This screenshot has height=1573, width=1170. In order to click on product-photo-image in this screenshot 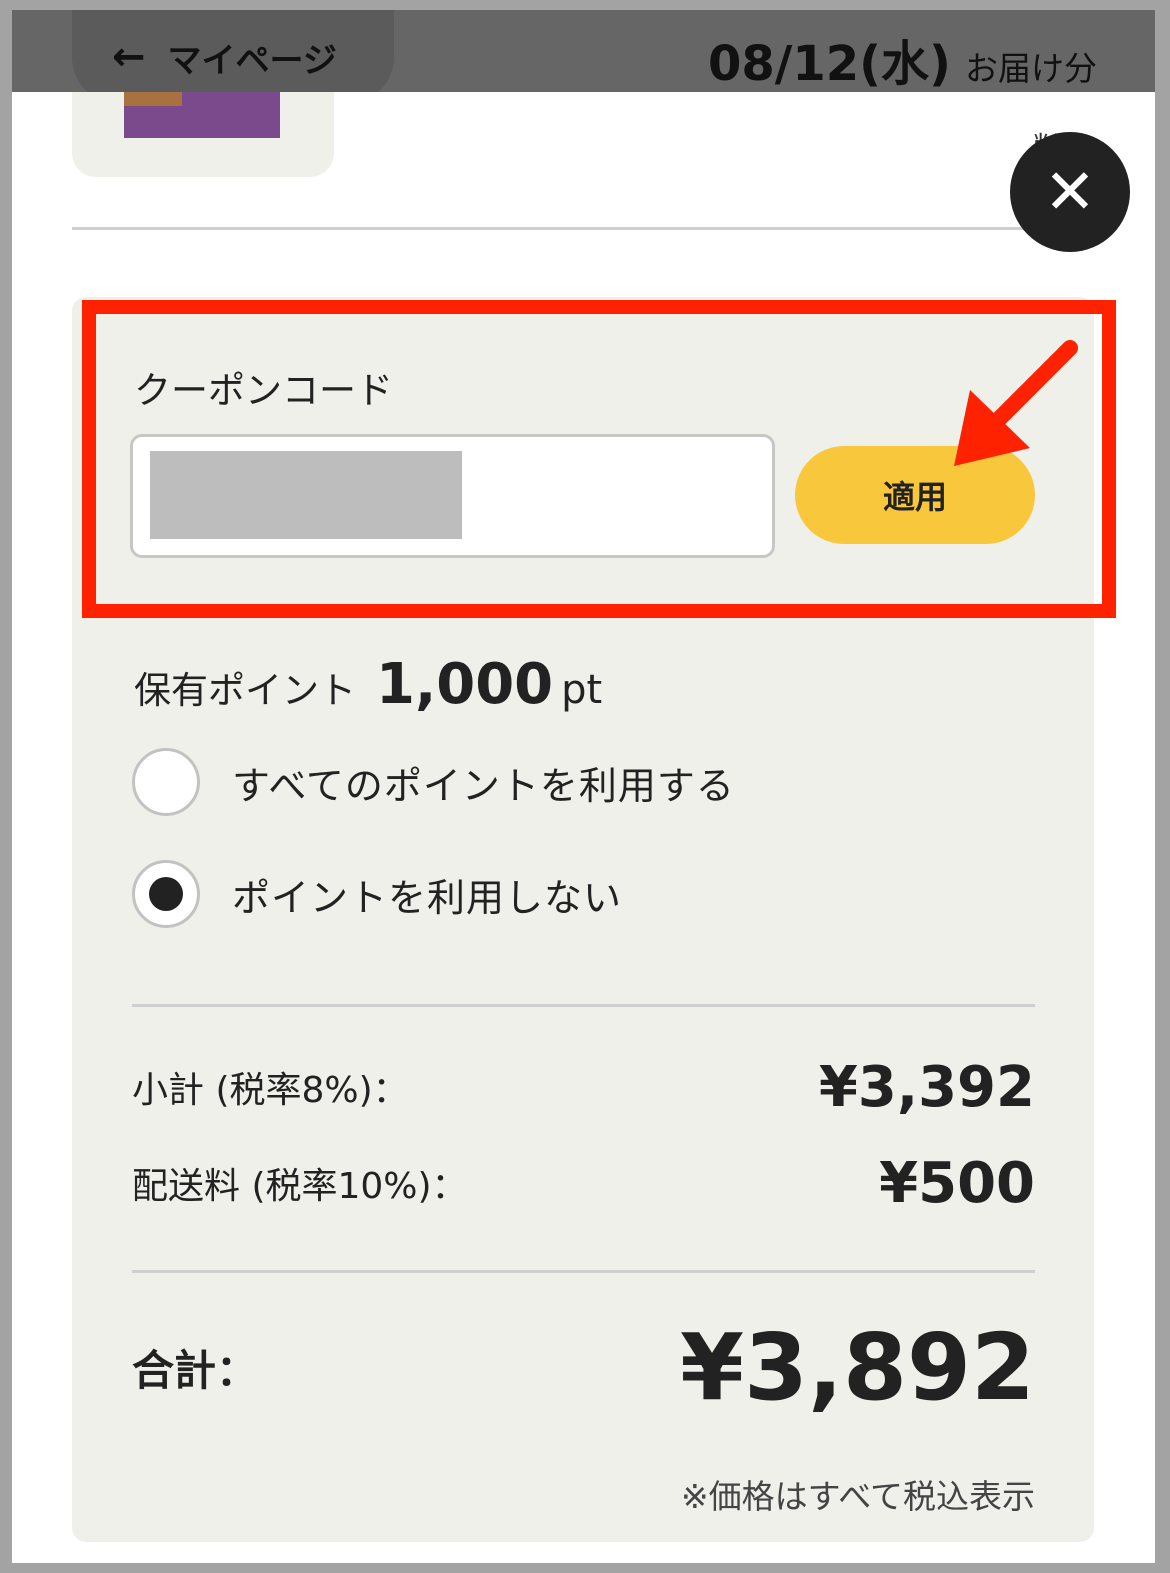, I will do `click(153, 99)`.